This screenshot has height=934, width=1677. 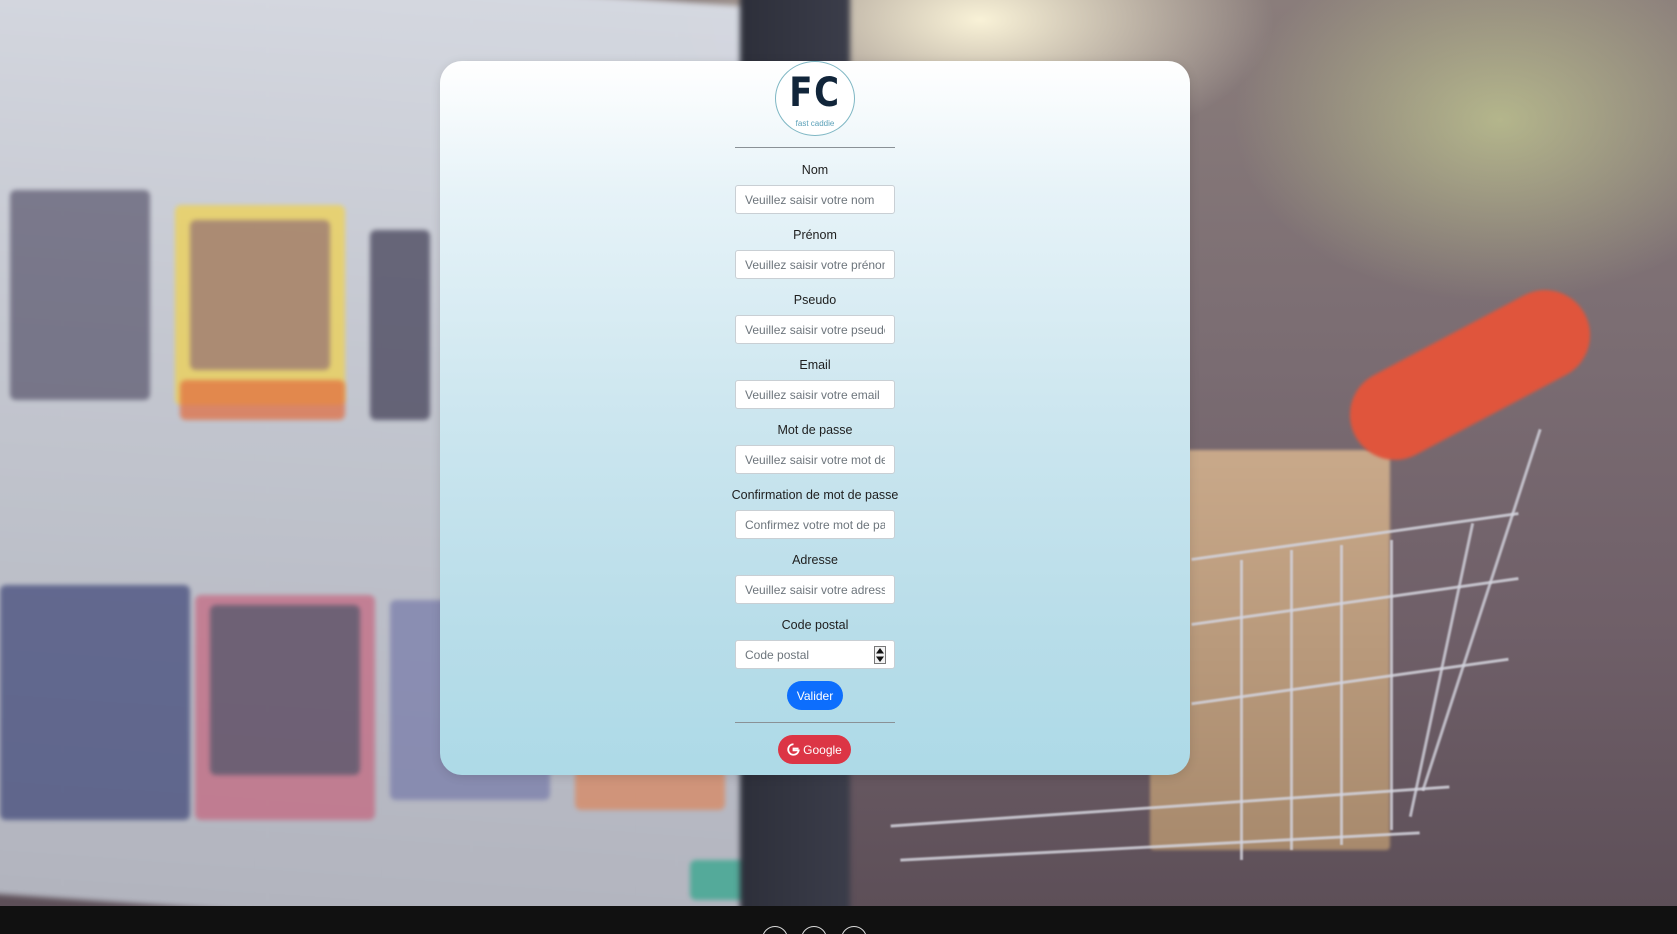 What do you see at coordinates (815, 93) in the screenshot?
I see `logo-letters: FC` at bounding box center [815, 93].